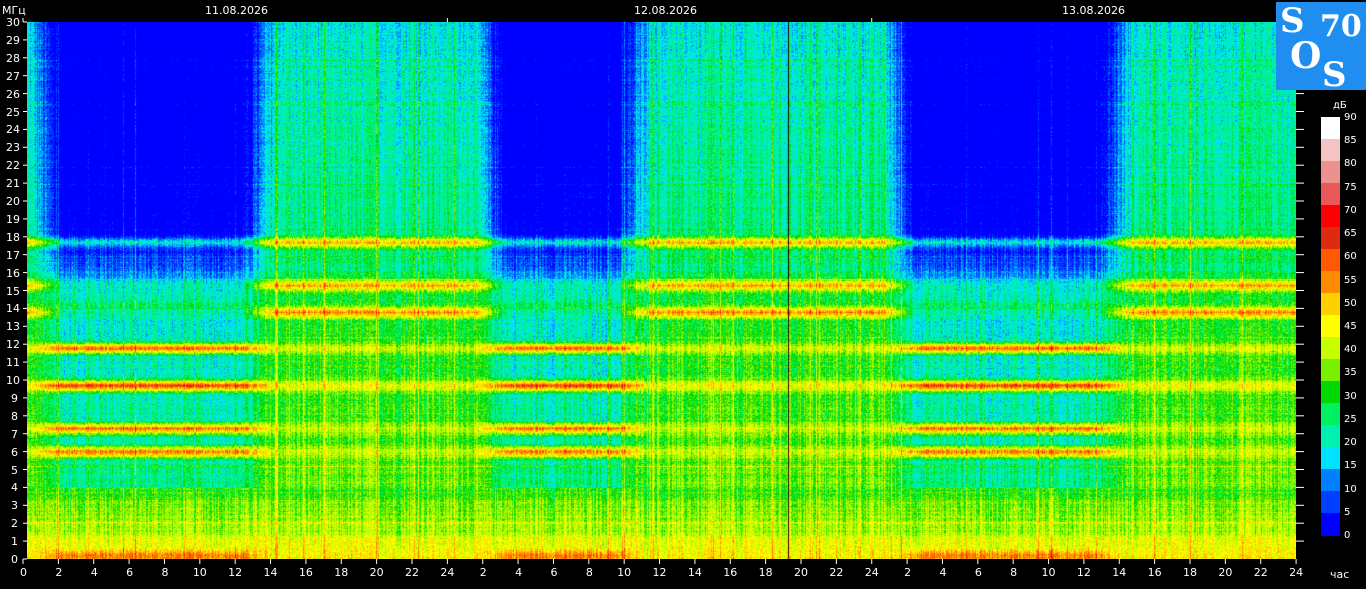 The image size is (1366, 589). Describe the element at coordinates (13, 273) in the screenshot. I see `y-tick-label: 16` at that location.